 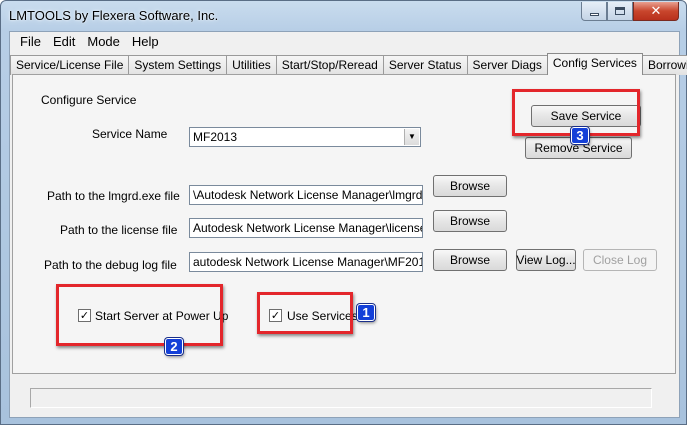 What do you see at coordinates (305, 313) in the screenshot?
I see `highlight-use-services` at bounding box center [305, 313].